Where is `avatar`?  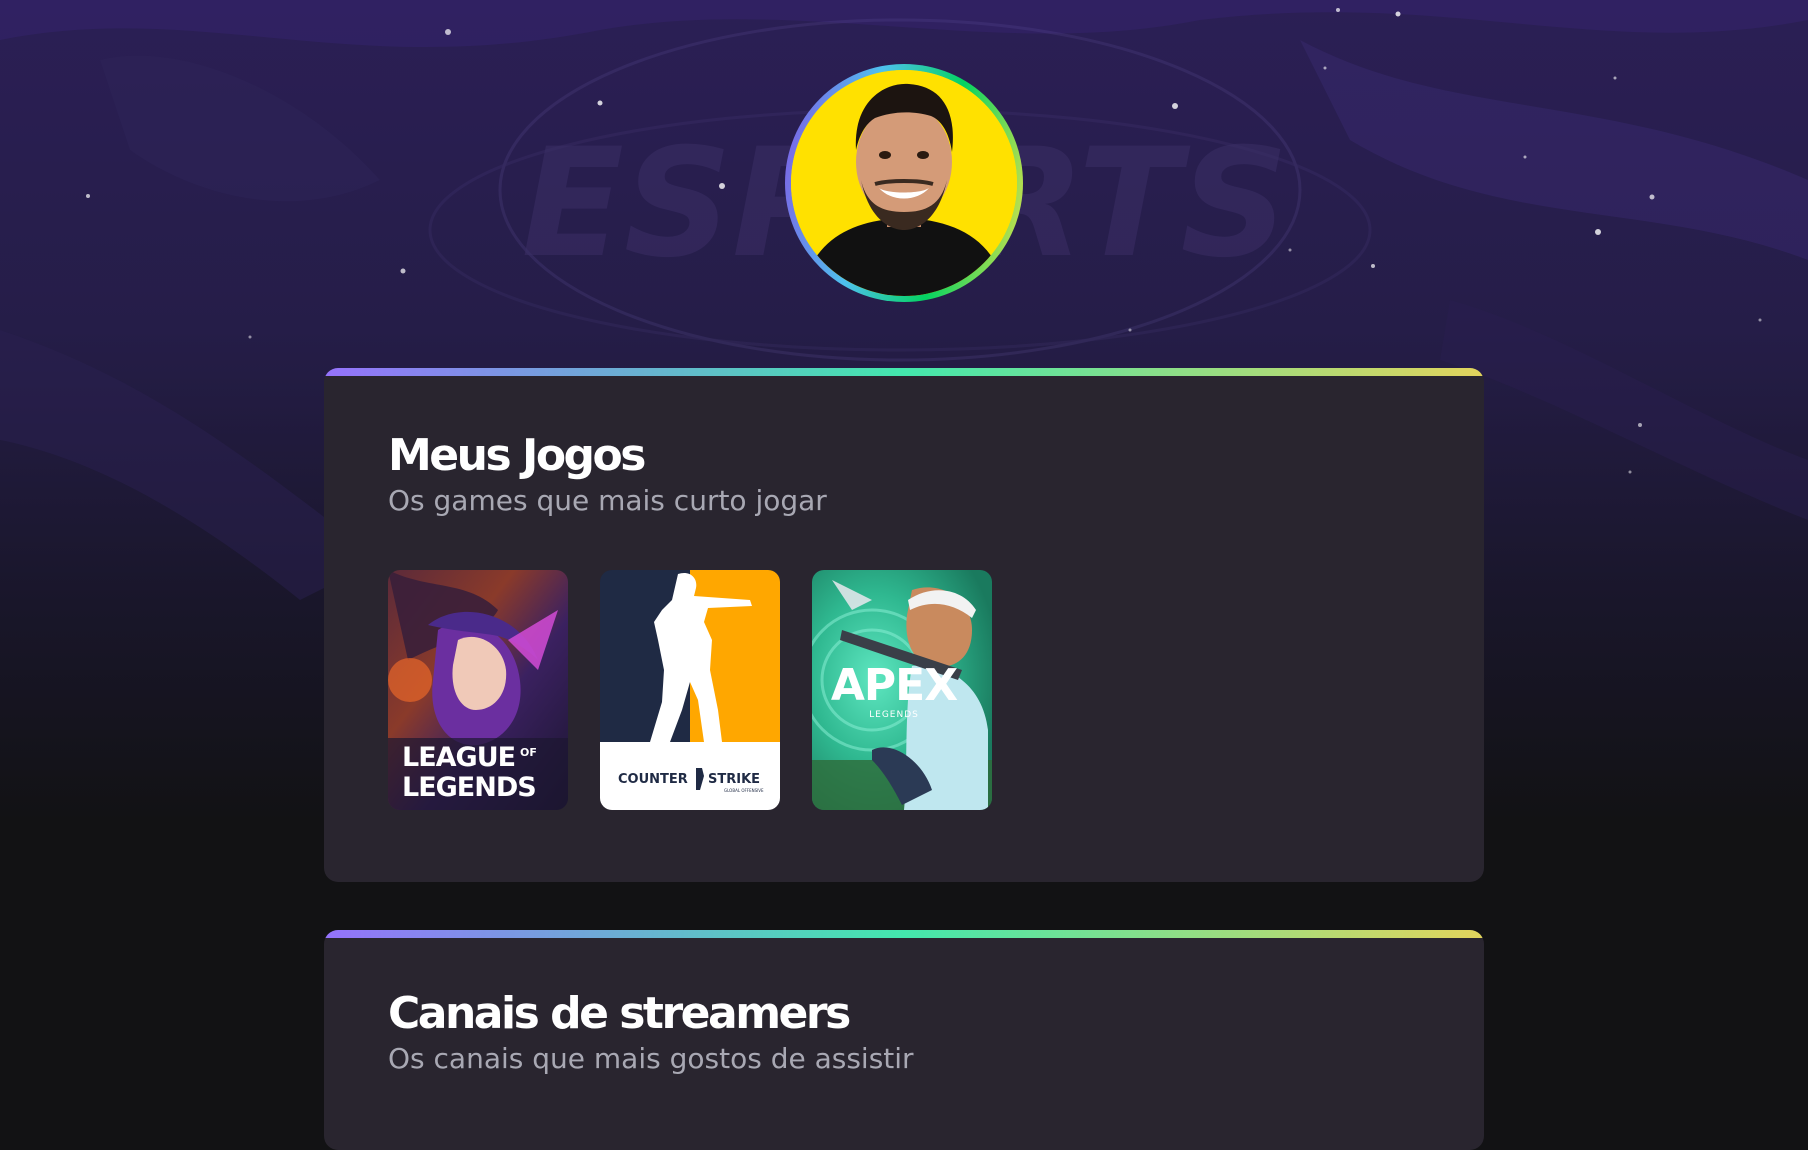
avatar is located at coordinates (904, 183).